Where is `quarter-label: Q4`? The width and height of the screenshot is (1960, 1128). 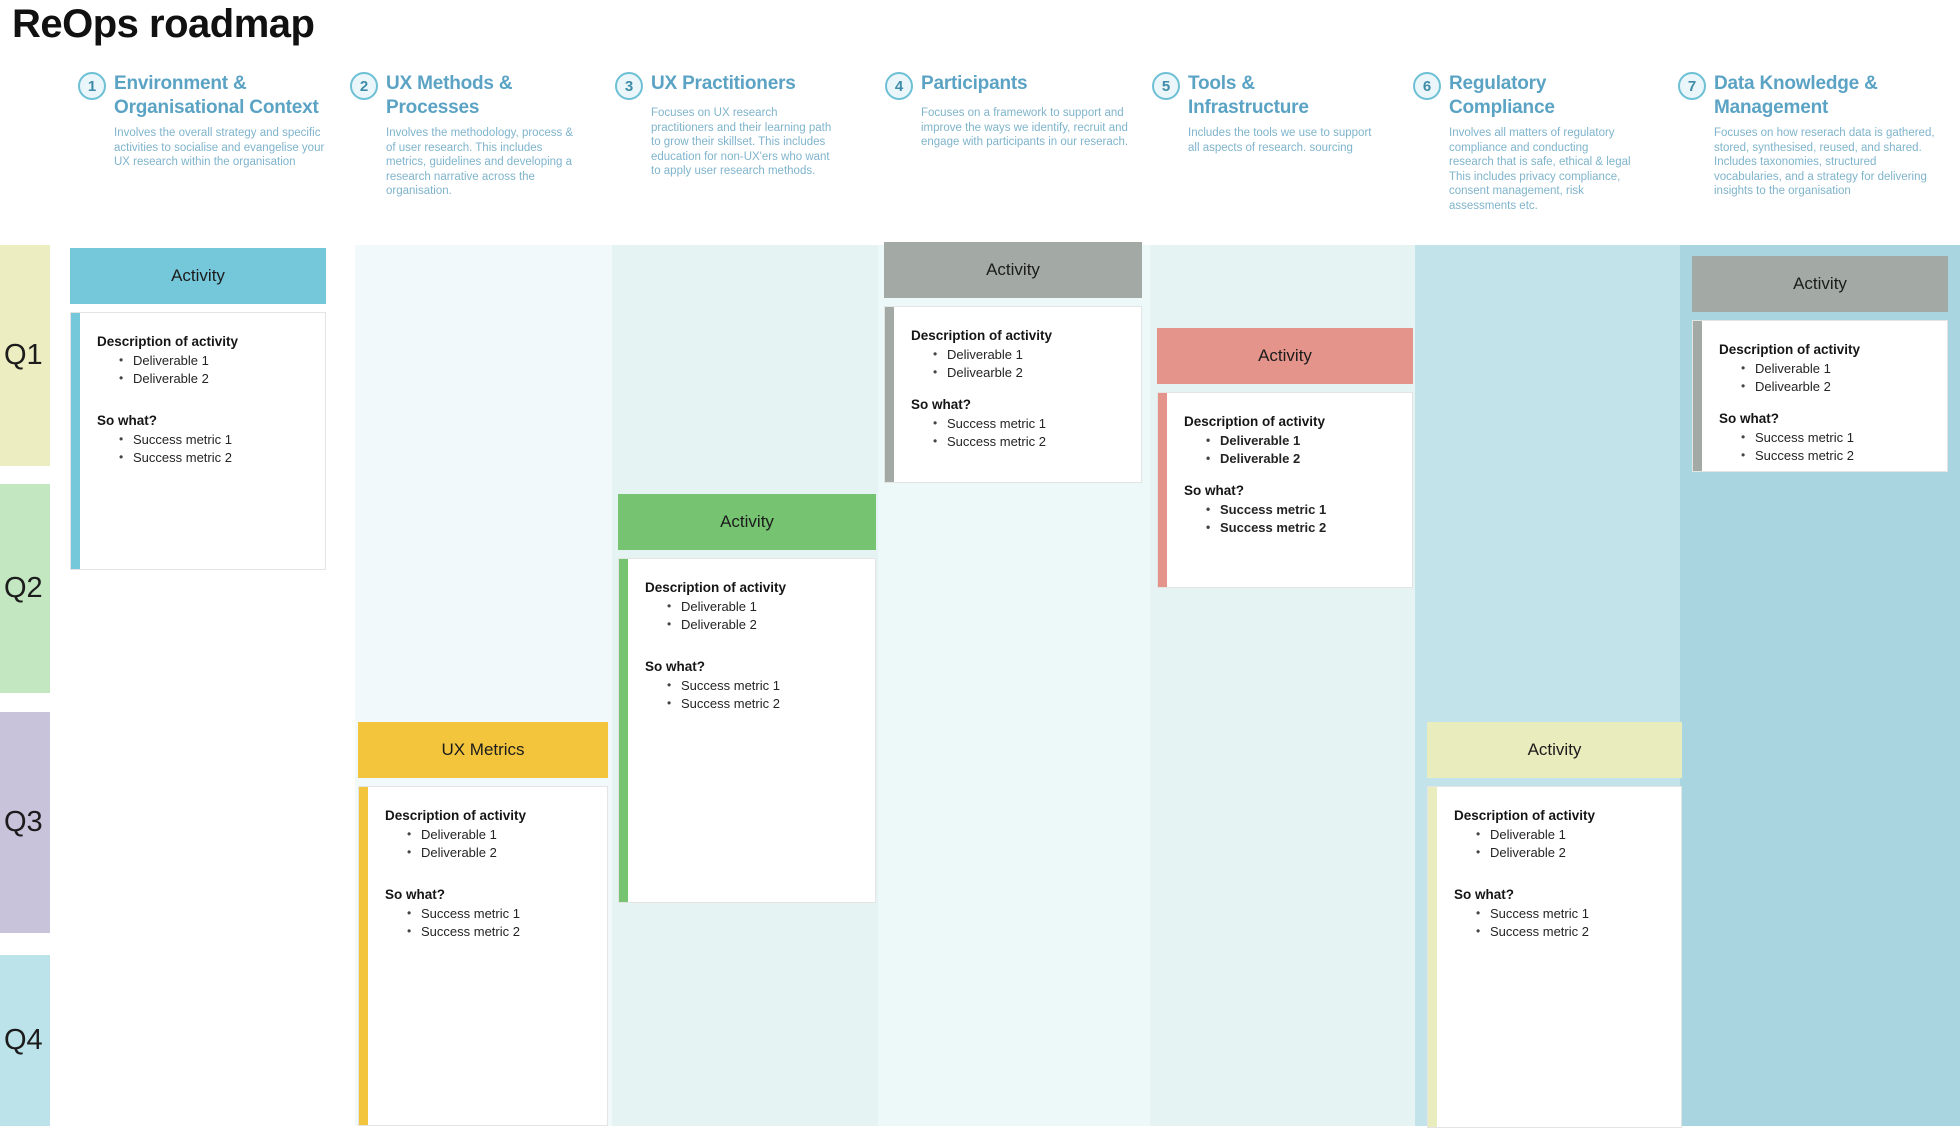 quarter-label: Q4 is located at coordinates (23, 1040).